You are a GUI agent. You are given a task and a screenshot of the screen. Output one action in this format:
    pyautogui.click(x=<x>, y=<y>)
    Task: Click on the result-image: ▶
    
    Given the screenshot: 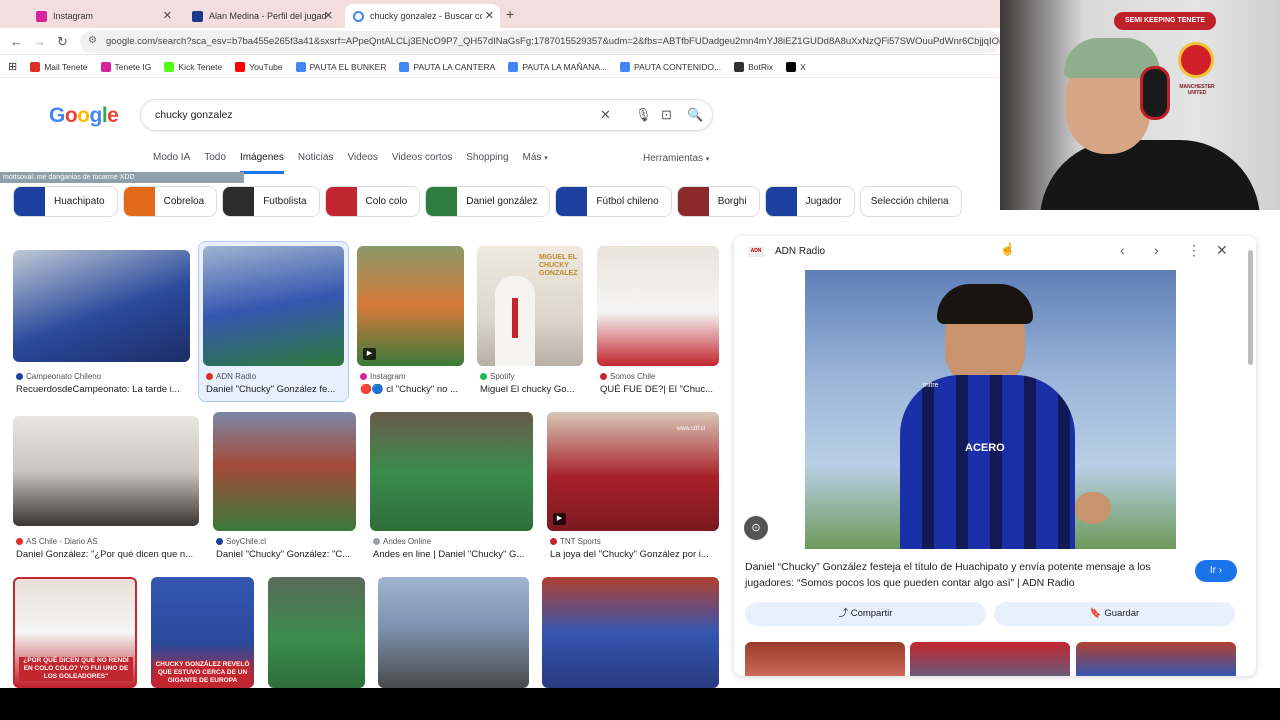 What is the action you would take?
    pyautogui.click(x=410, y=306)
    